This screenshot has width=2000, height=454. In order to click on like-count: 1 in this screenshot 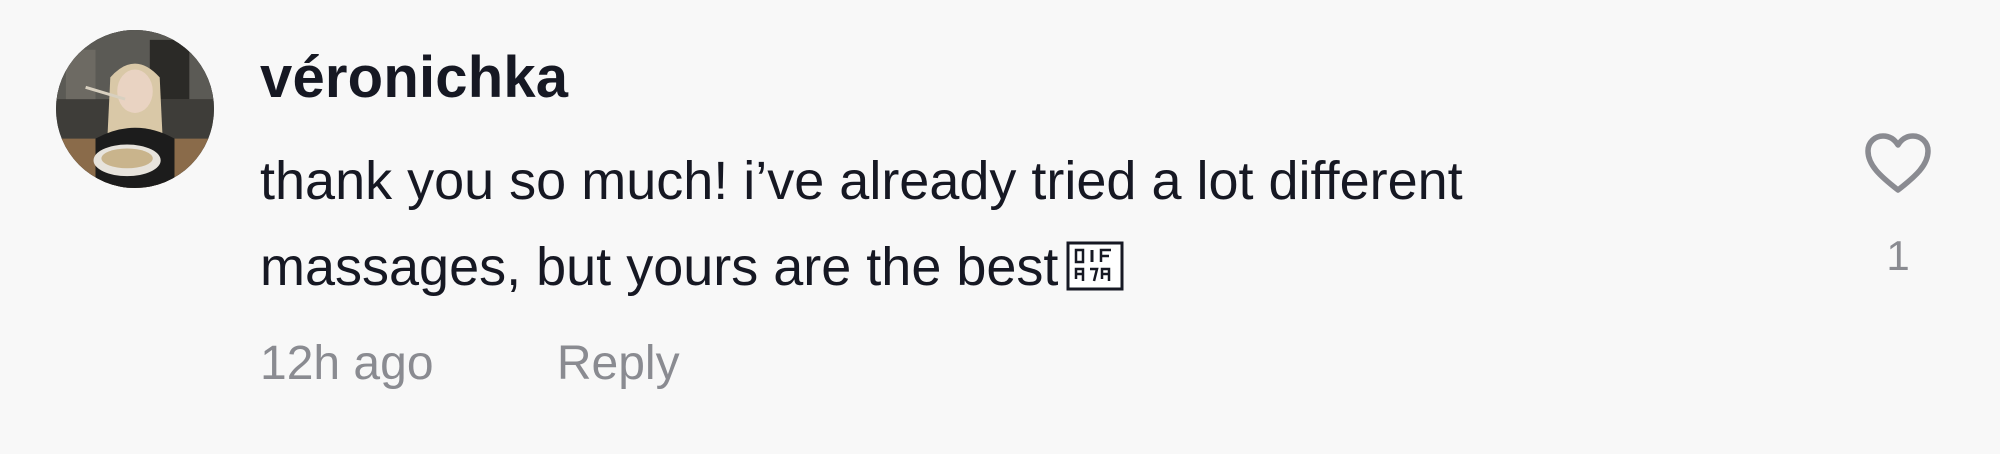, I will do `click(1898, 255)`.